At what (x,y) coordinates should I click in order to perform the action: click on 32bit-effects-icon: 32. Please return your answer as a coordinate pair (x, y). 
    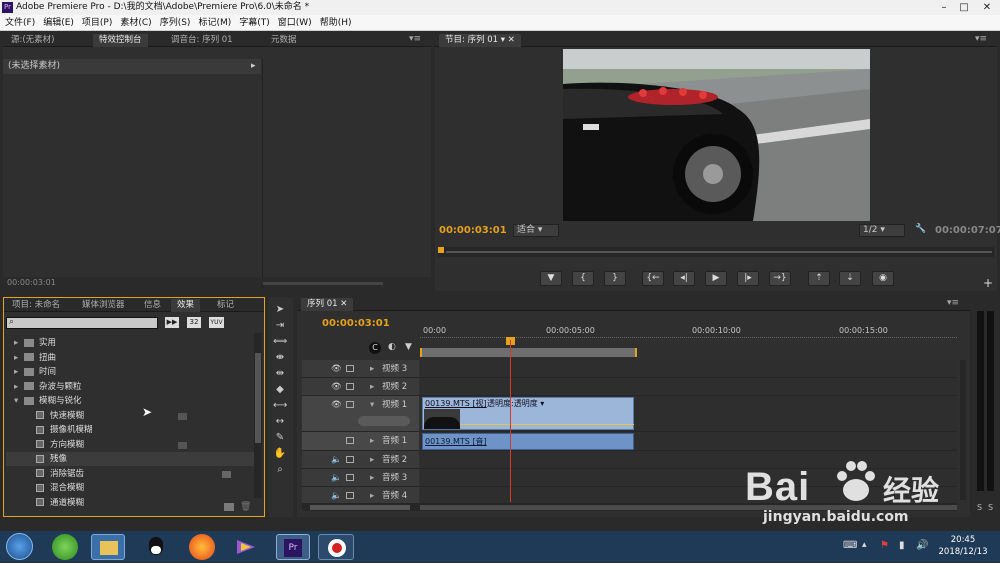
    Looking at the image, I should click on (194, 322).